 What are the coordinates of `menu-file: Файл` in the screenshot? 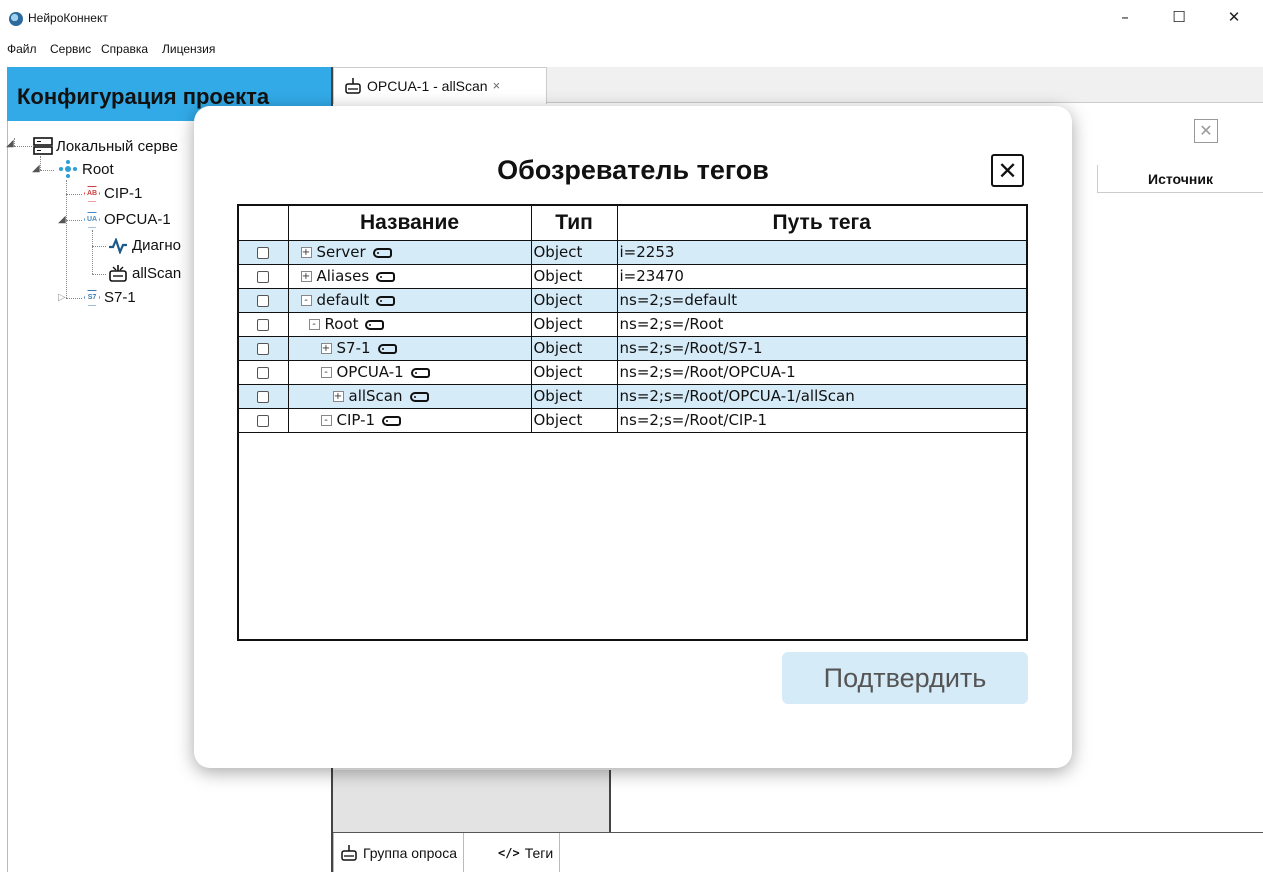 It's located at (22, 49).